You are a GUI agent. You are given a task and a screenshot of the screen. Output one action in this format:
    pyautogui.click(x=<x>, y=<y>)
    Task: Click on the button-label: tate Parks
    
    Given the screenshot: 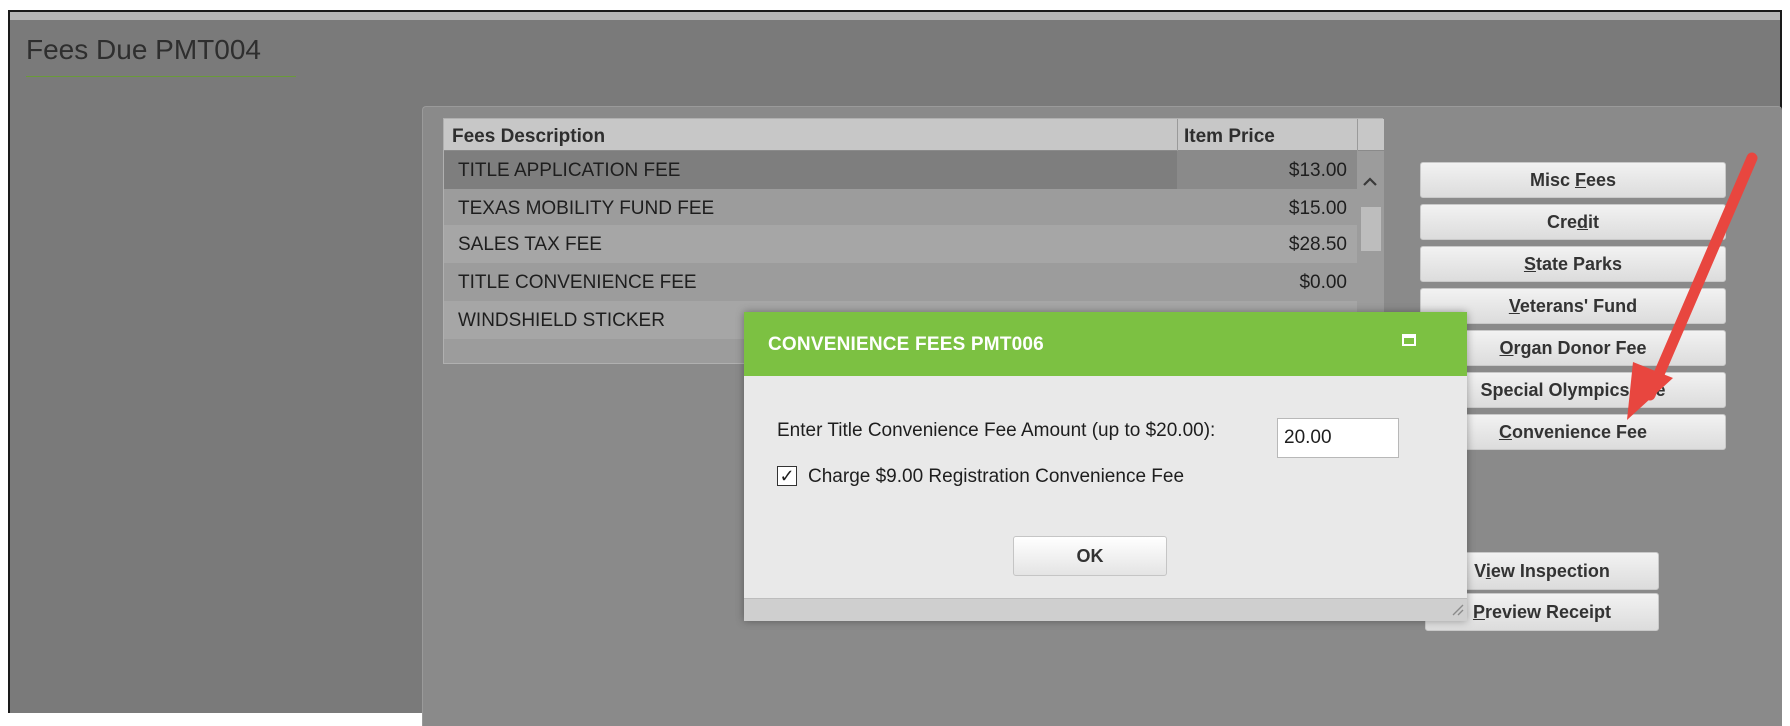 What is the action you would take?
    pyautogui.click(x=1579, y=264)
    